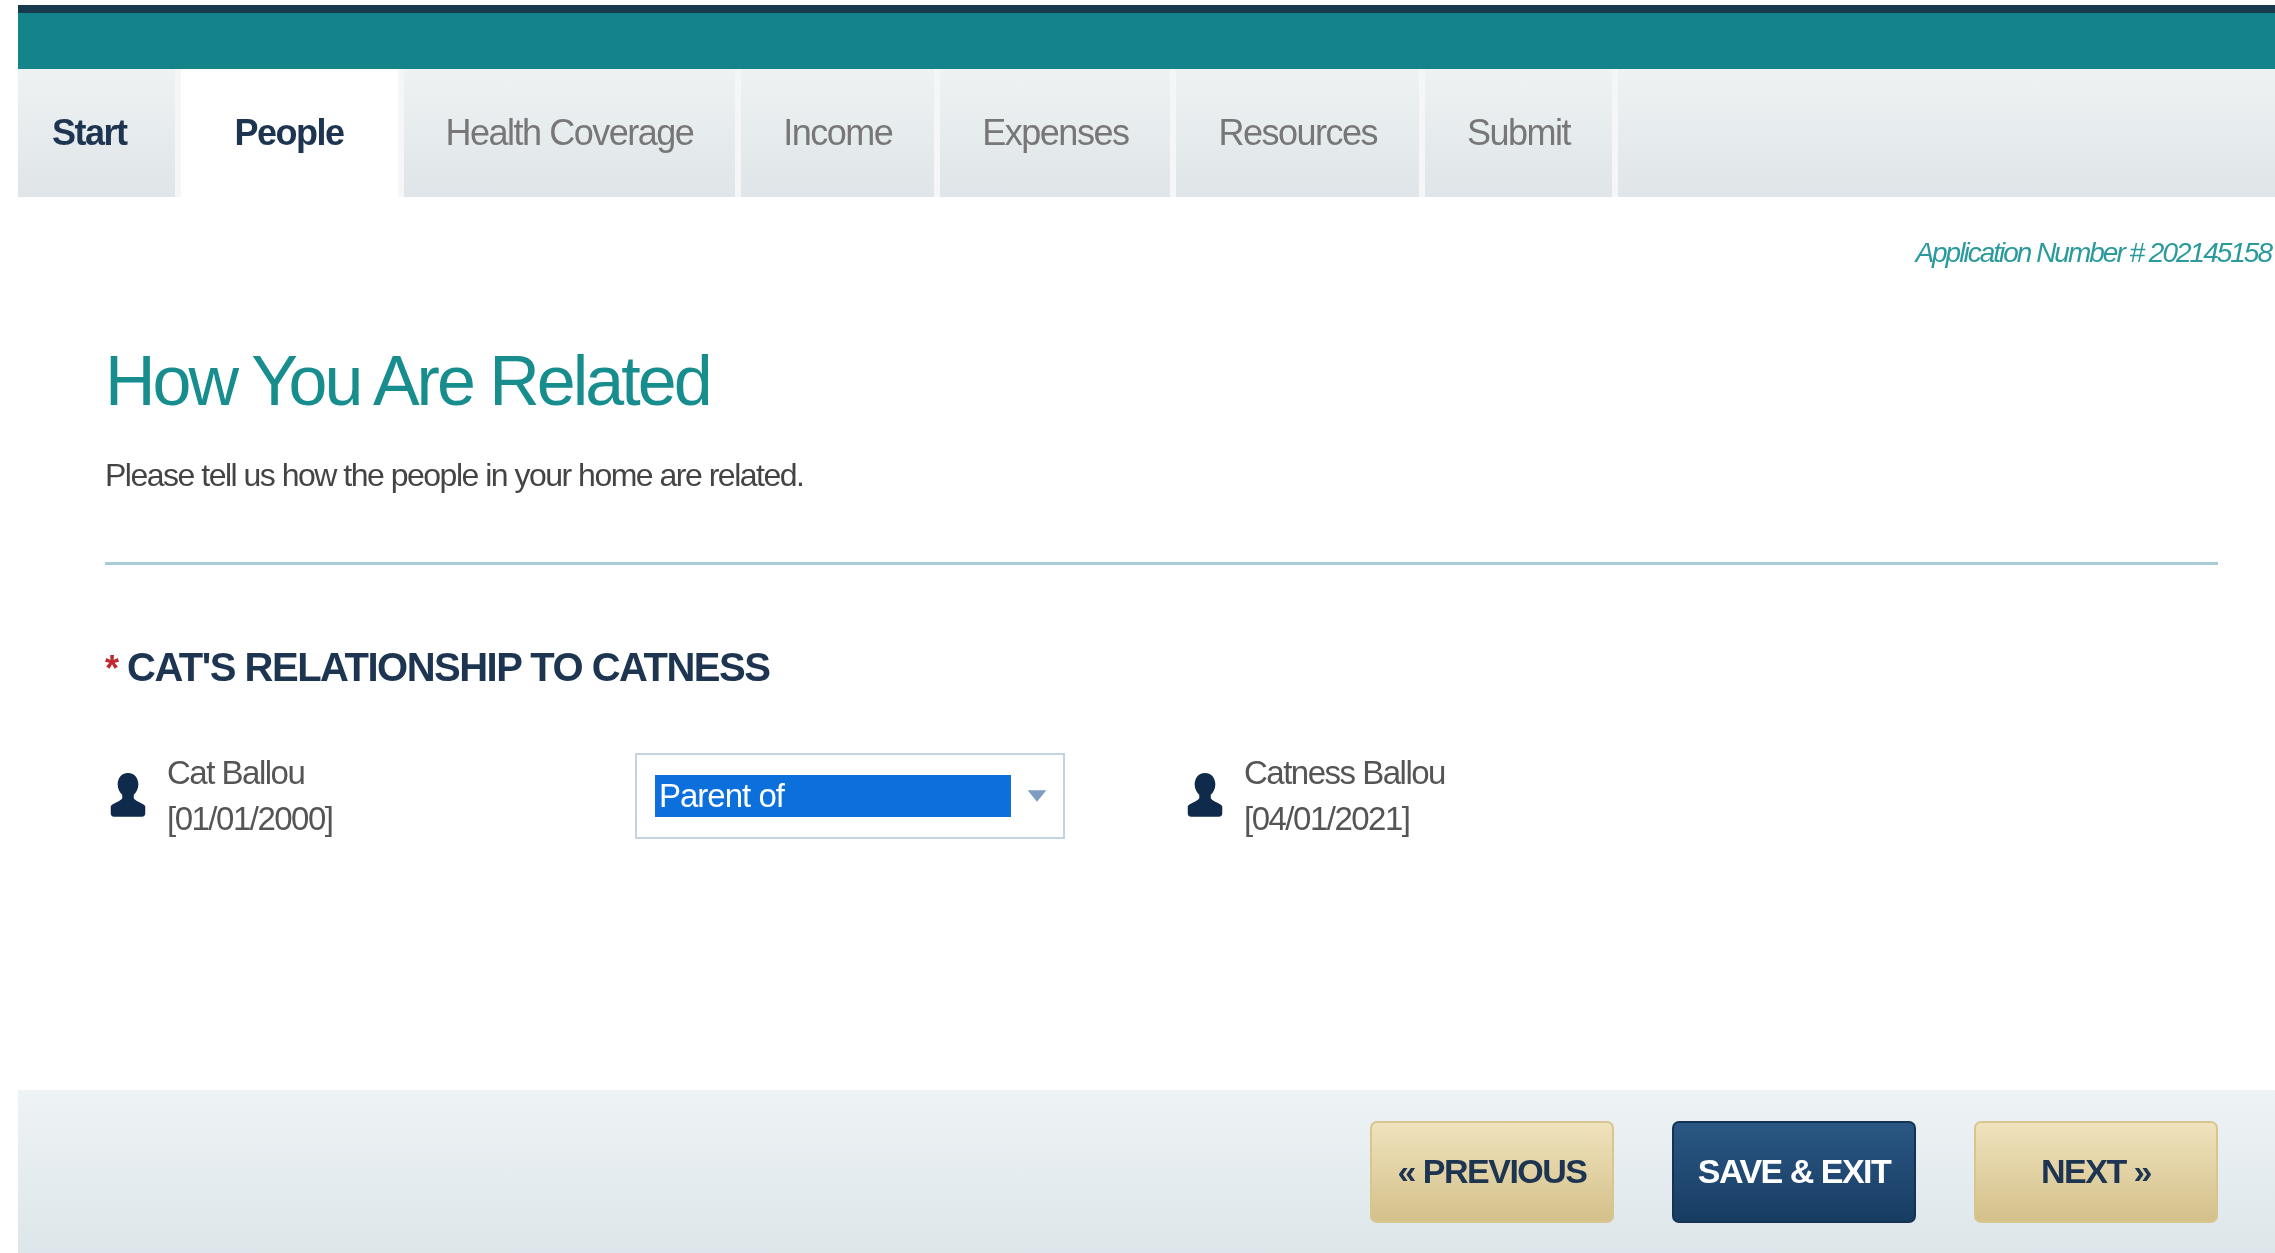 The image size is (2275, 1253). Describe the element at coordinates (2096, 1171) in the screenshot. I see `next-button: NEXT »` at that location.